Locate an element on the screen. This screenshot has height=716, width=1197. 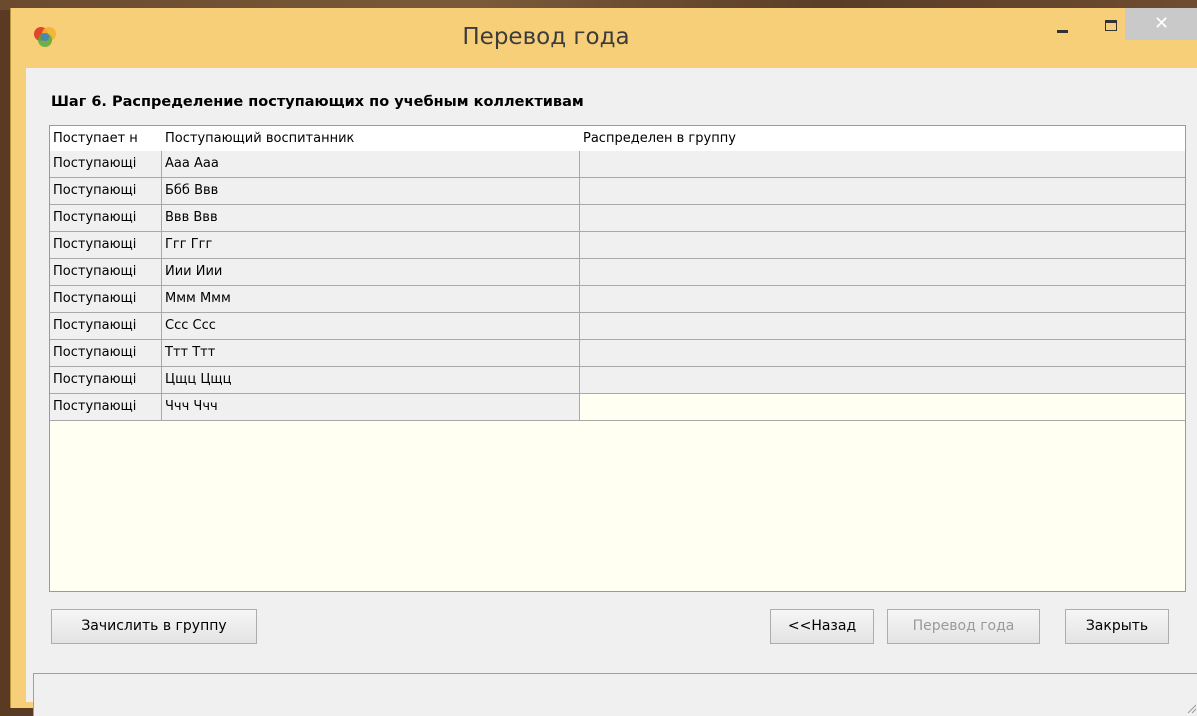
enroll-in-group-button: Зачислить в группу is located at coordinates (154, 626).